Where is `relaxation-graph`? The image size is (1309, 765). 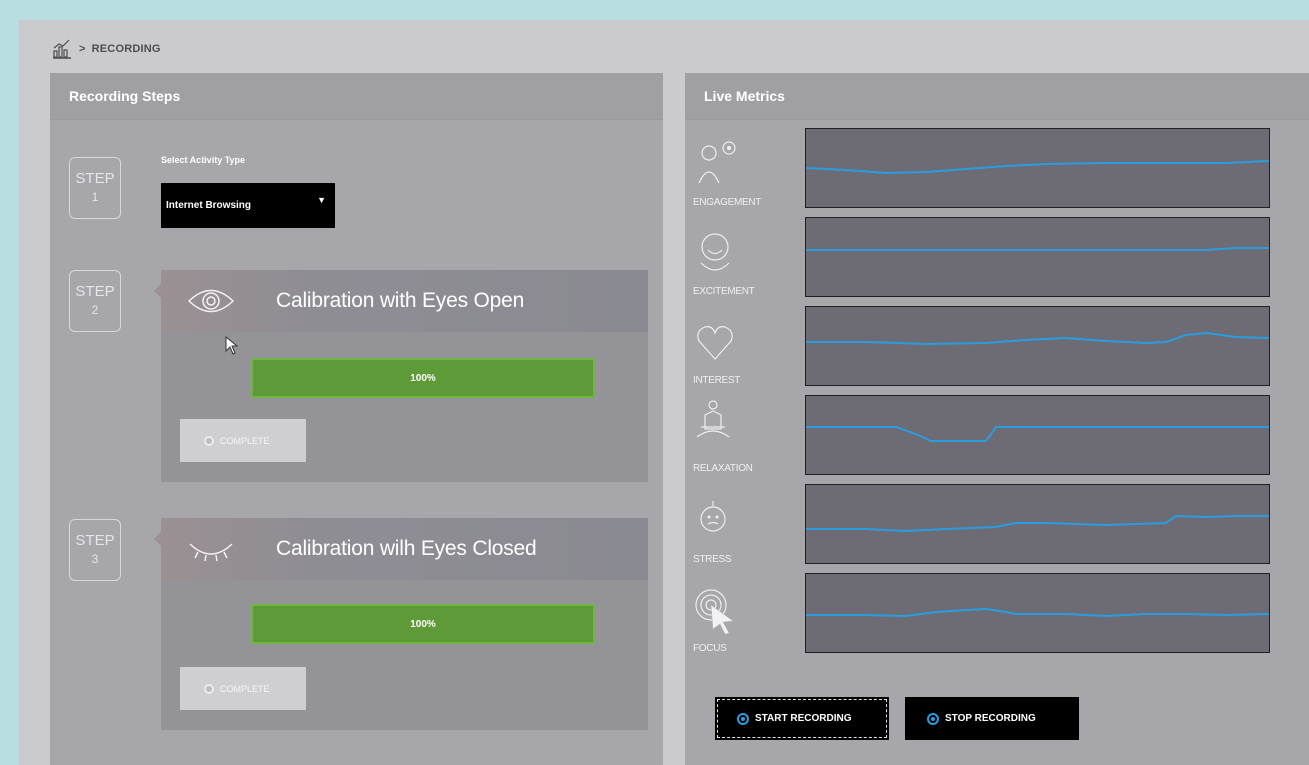 relaxation-graph is located at coordinates (1037, 435).